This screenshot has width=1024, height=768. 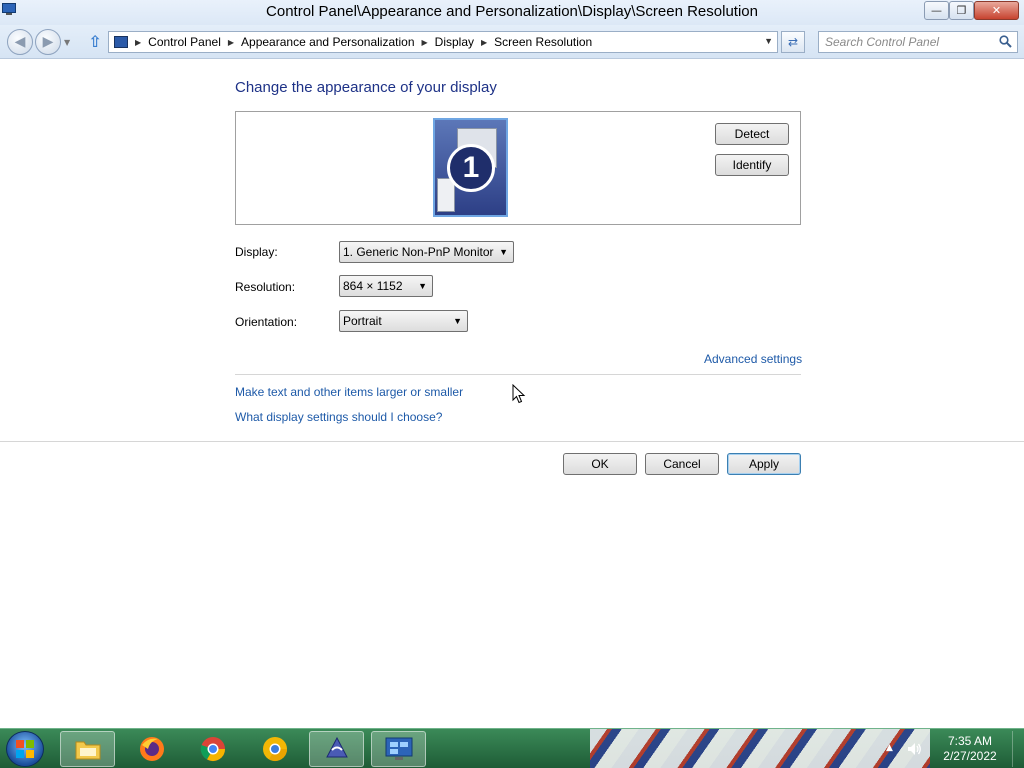 What do you see at coordinates (753, 359) in the screenshot?
I see `advanced-settings-link: Advanced settings` at bounding box center [753, 359].